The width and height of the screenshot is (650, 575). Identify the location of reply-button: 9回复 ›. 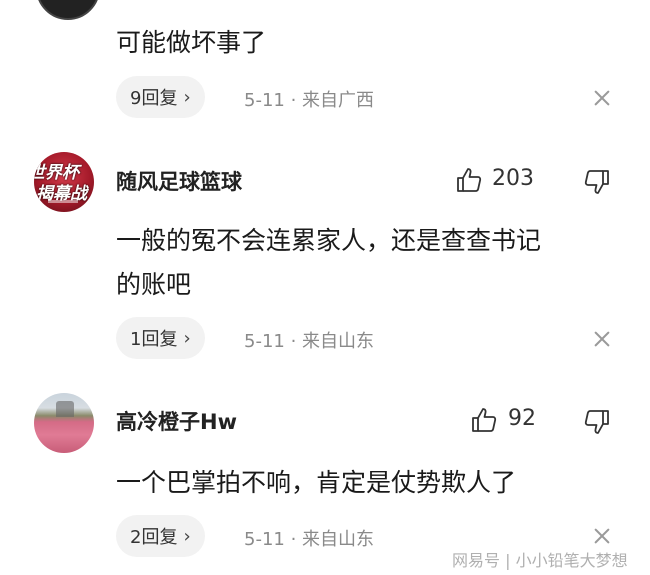
(160, 97).